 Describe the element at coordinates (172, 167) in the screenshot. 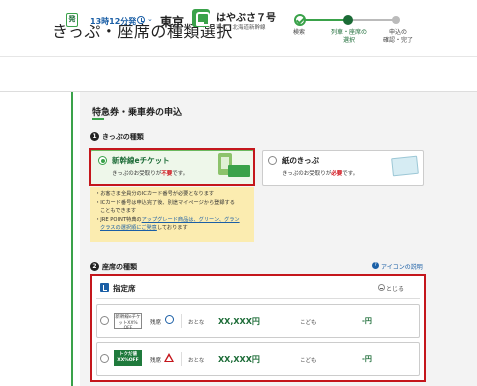

I see `highlight-frame` at that location.